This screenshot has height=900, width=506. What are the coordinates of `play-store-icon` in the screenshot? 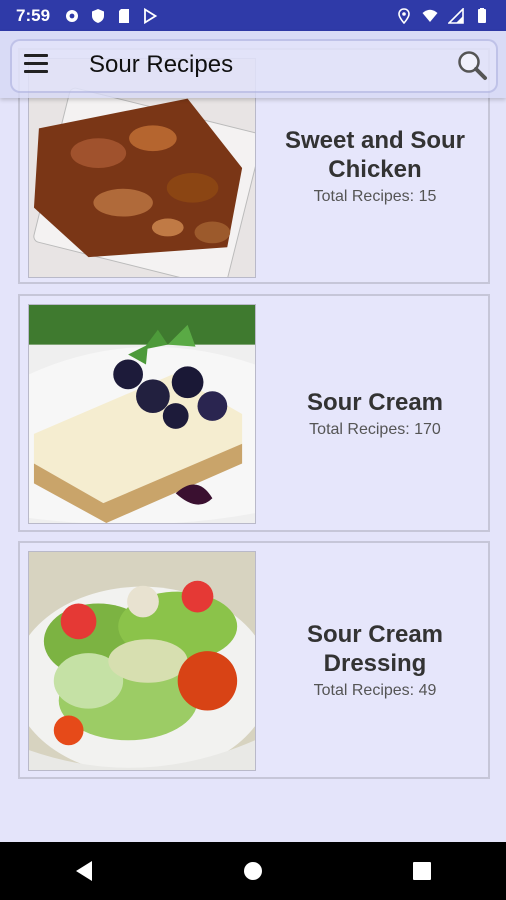 It's located at (151, 15).